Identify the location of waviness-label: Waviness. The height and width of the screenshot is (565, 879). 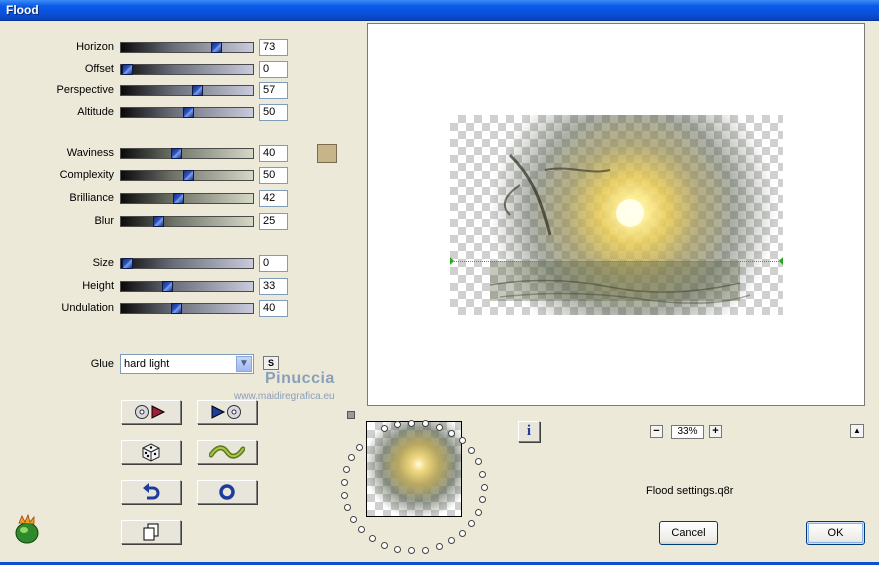
(90, 153).